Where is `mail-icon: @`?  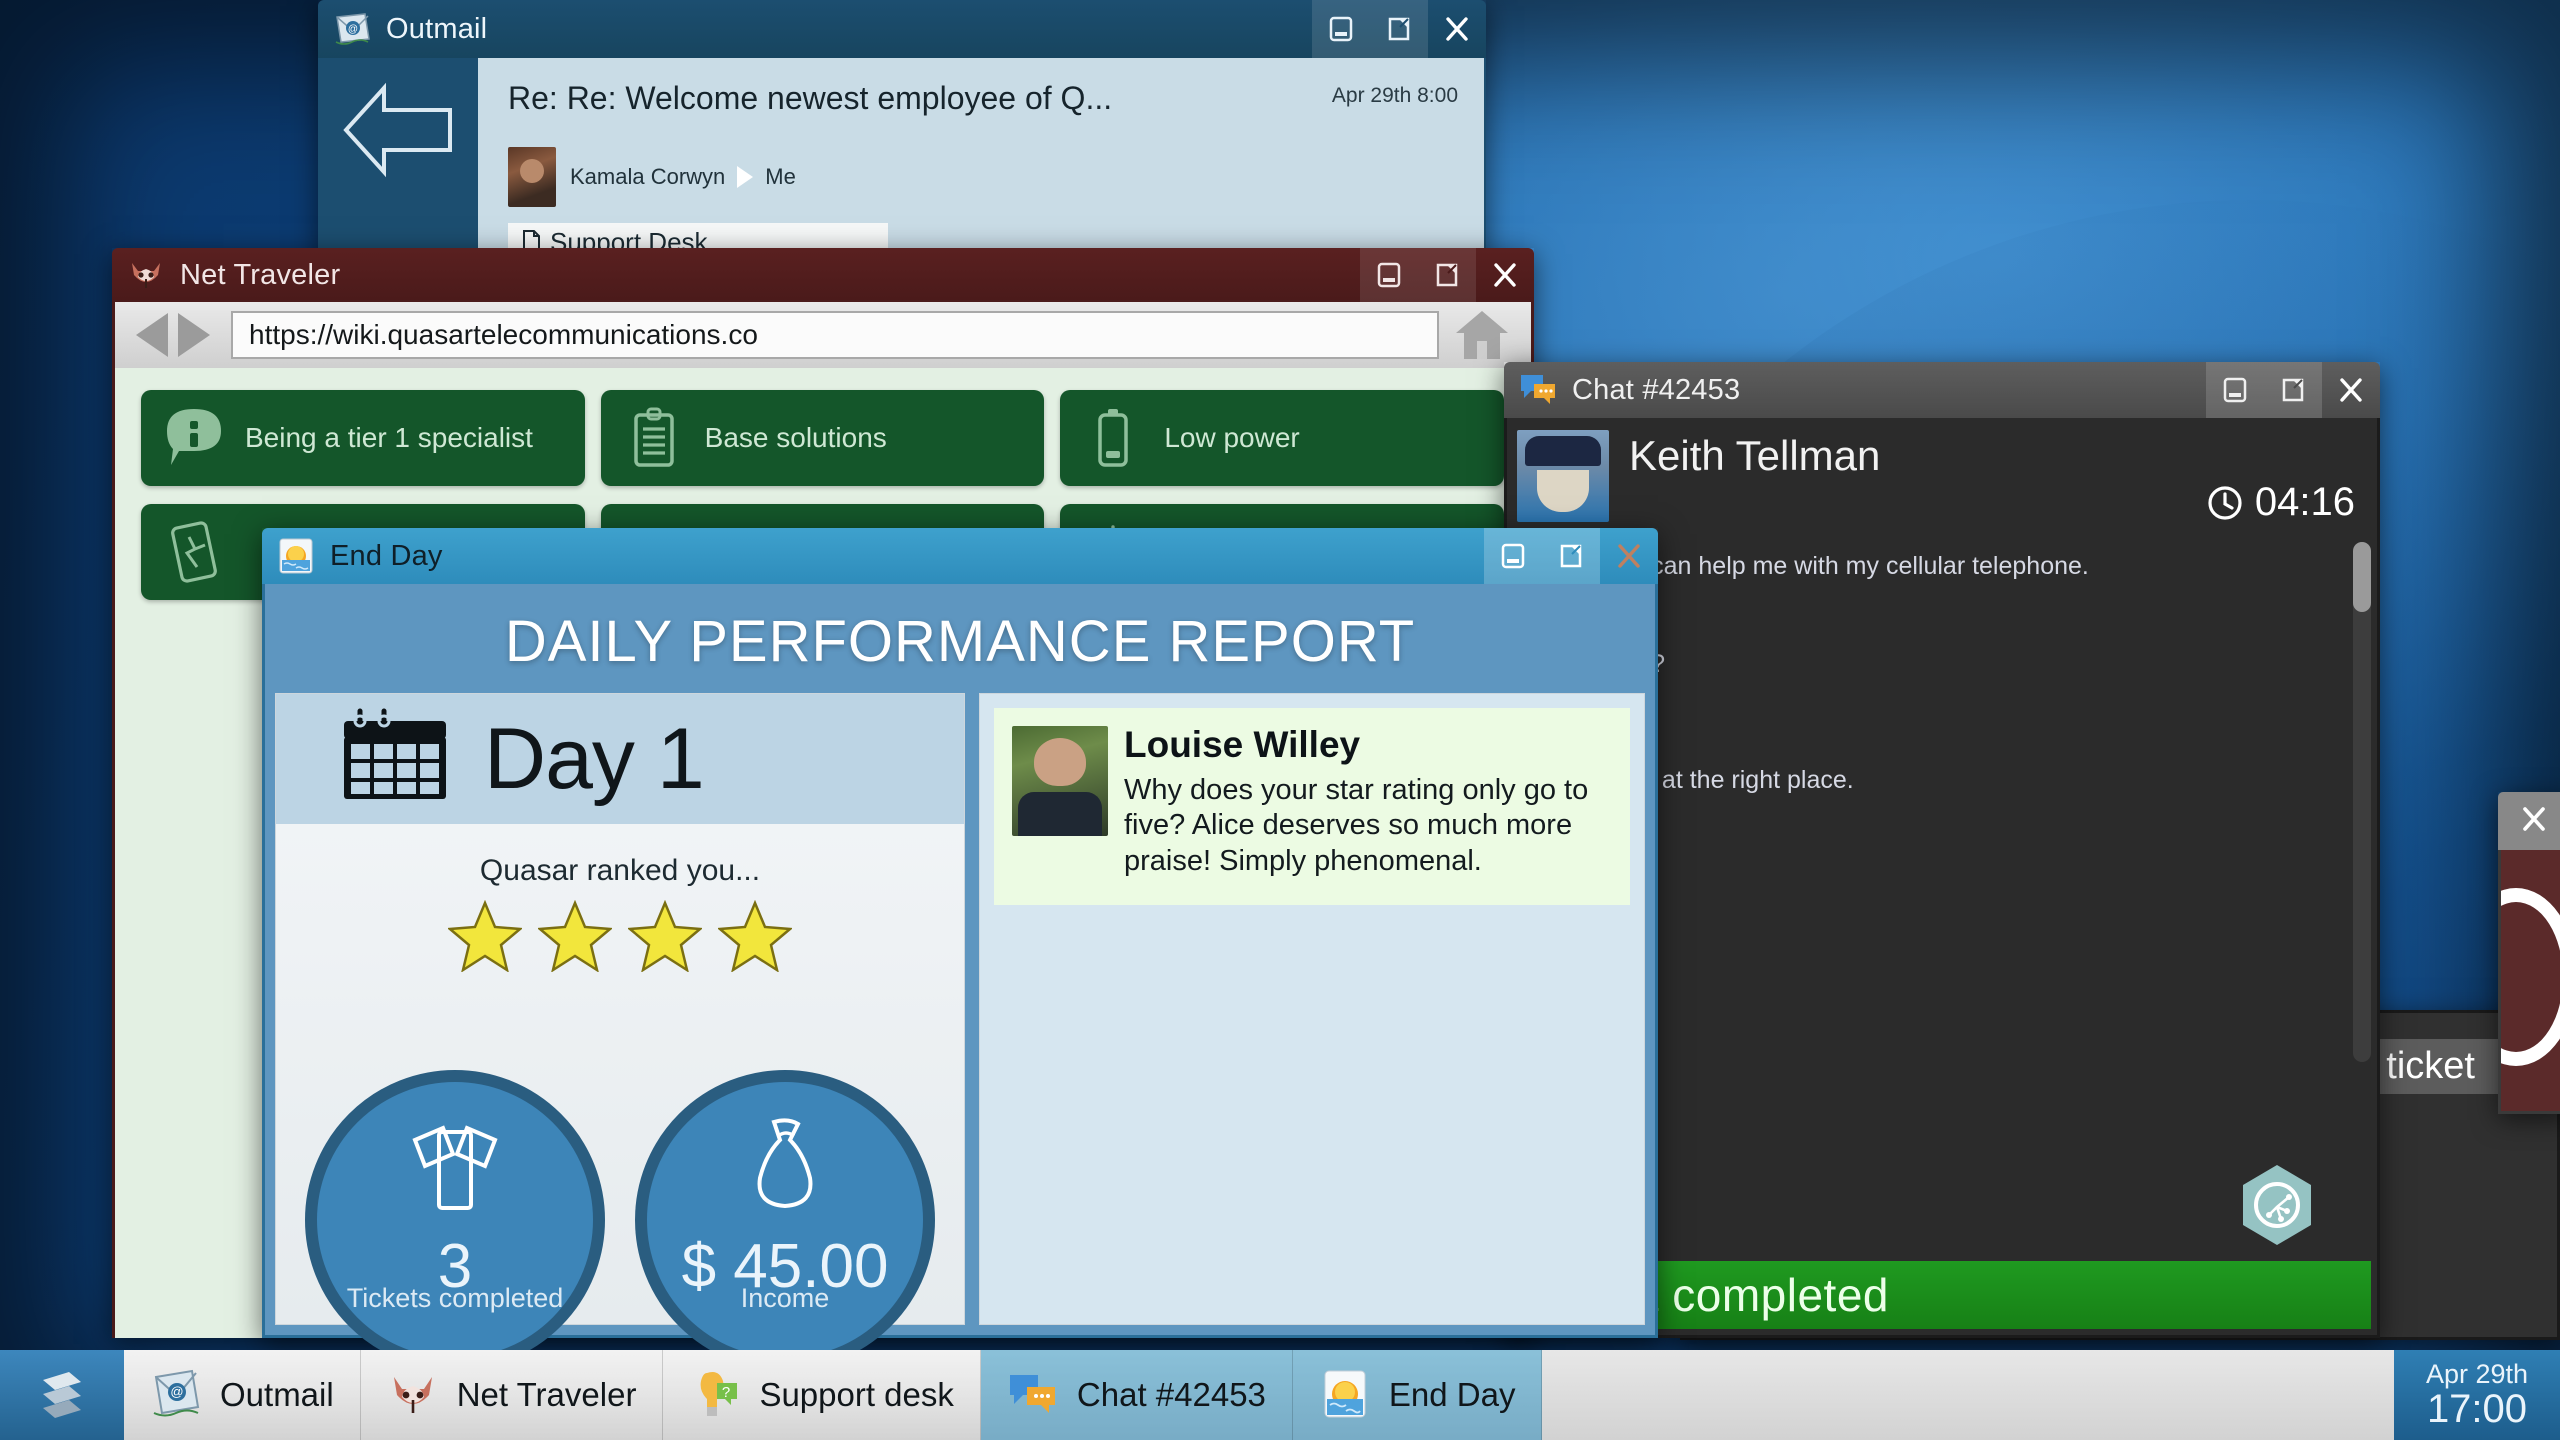
mail-icon: @ is located at coordinates (352, 29).